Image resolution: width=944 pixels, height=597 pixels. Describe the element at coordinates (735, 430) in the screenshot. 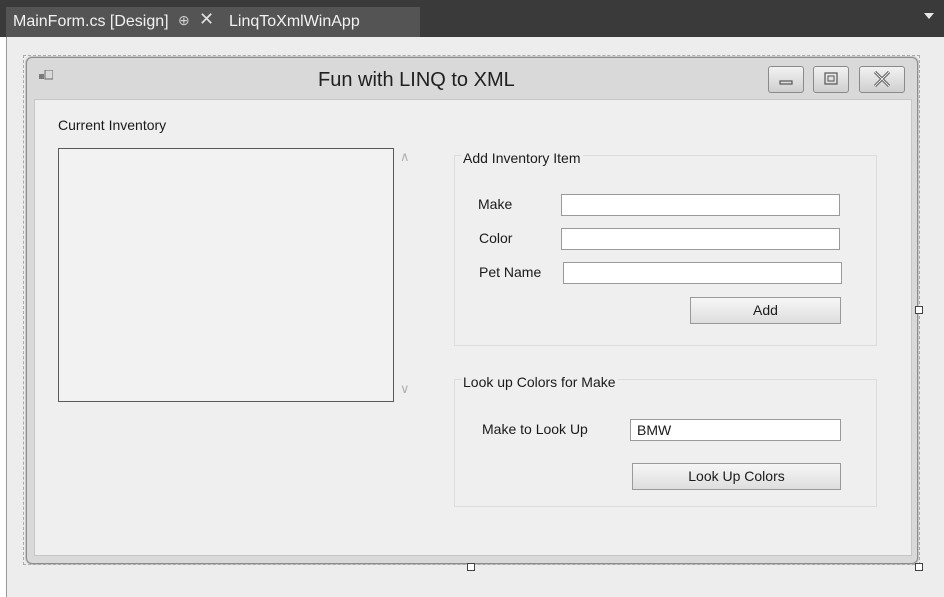

I see `make-to-look-up-field` at that location.